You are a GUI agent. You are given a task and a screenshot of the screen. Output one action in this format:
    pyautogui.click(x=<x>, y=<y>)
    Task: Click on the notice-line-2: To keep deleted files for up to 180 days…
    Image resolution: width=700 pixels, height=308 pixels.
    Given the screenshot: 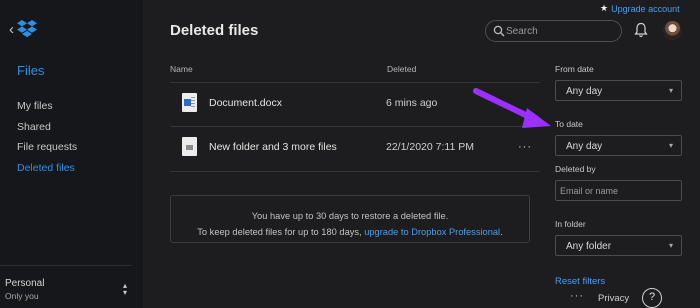 What is the action you would take?
    pyautogui.click(x=350, y=232)
    